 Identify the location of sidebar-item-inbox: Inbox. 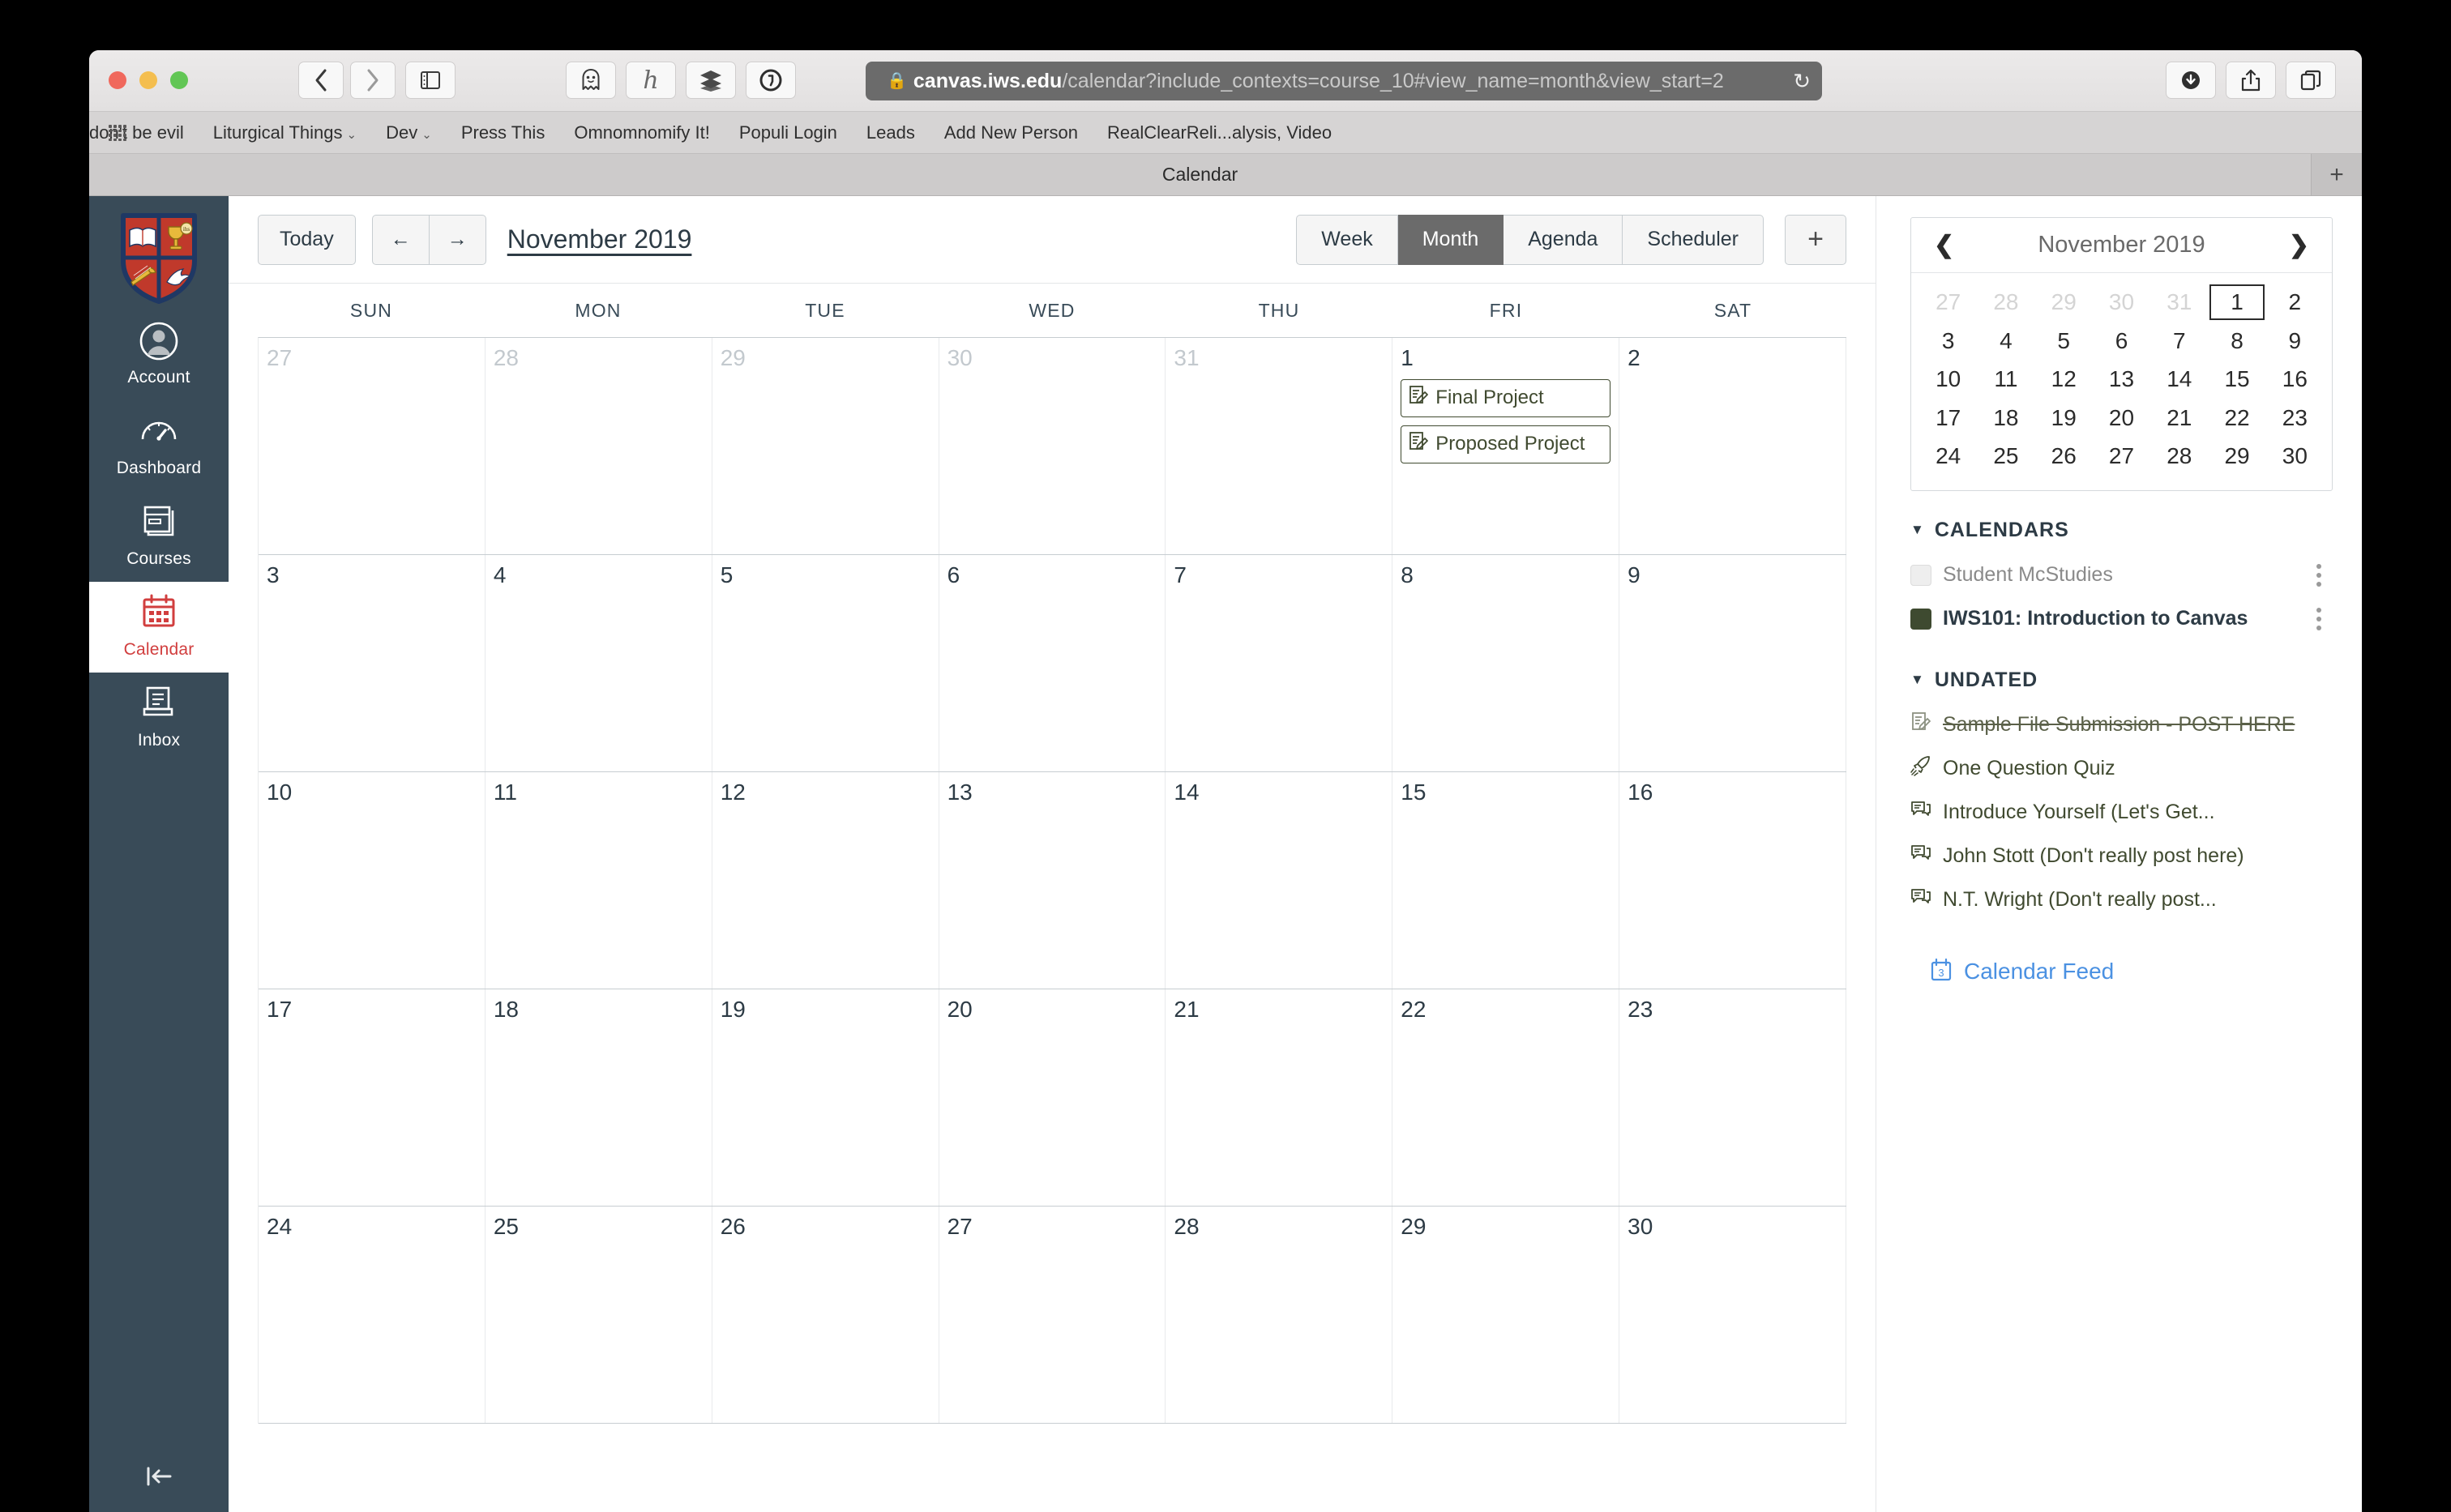
(159, 718).